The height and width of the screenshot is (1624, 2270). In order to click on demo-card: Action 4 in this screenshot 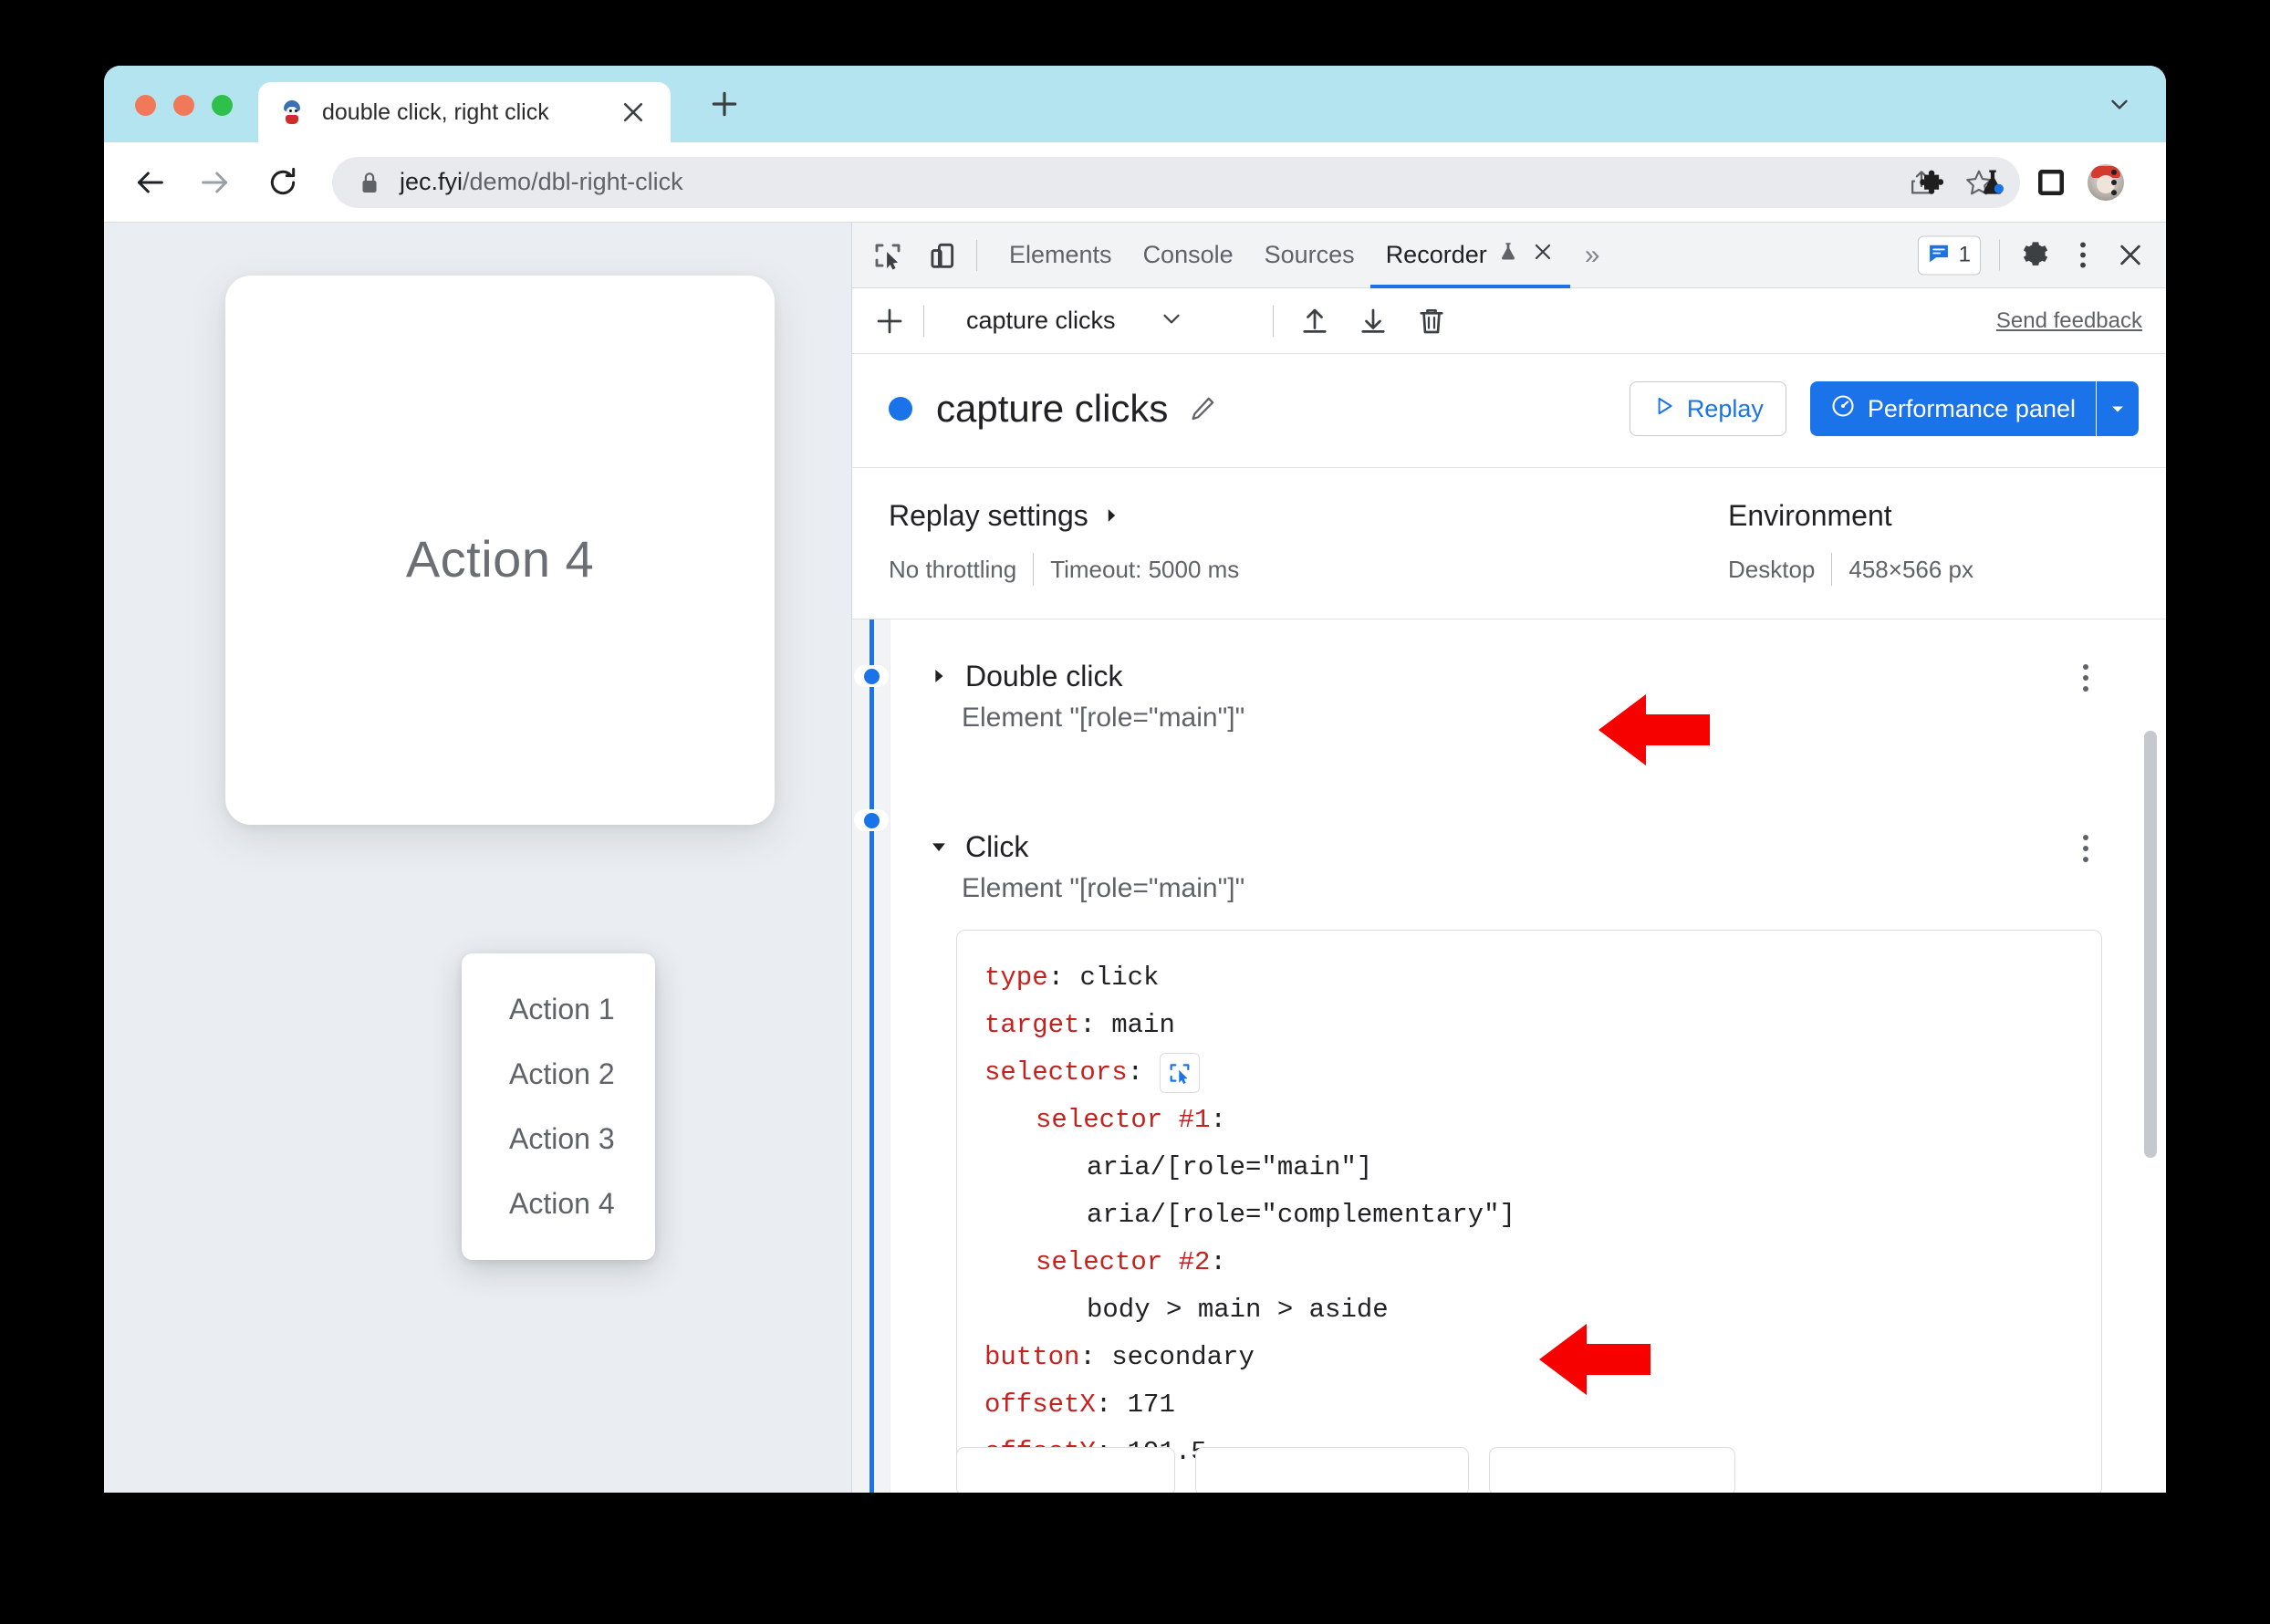, I will do `click(500, 550)`.